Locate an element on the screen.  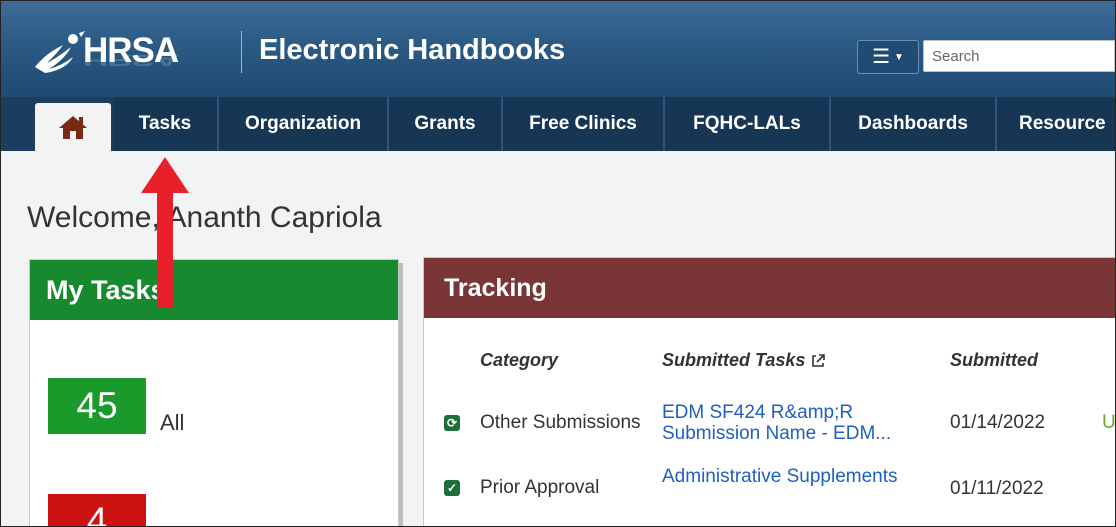
column-header-submitted-tasks: Submitted Tasks is located at coordinates (744, 360).